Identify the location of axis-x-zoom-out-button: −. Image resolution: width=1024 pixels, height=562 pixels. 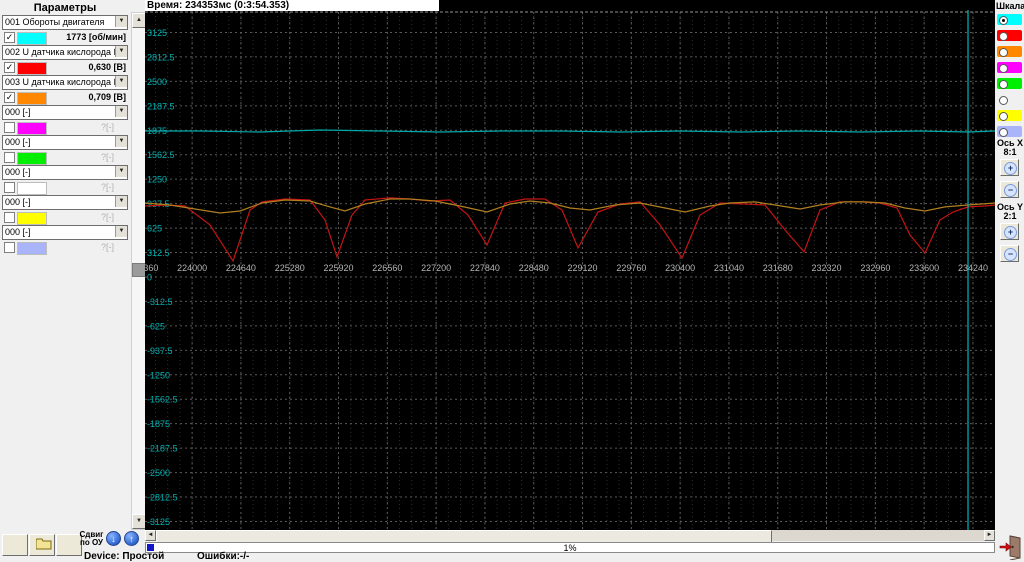
(1009, 189).